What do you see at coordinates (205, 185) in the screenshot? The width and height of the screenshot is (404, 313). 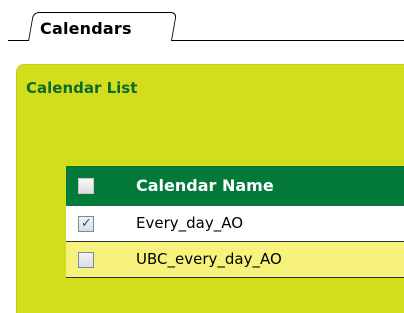 I see `column-header-calendar-name: Calendar Name` at bounding box center [205, 185].